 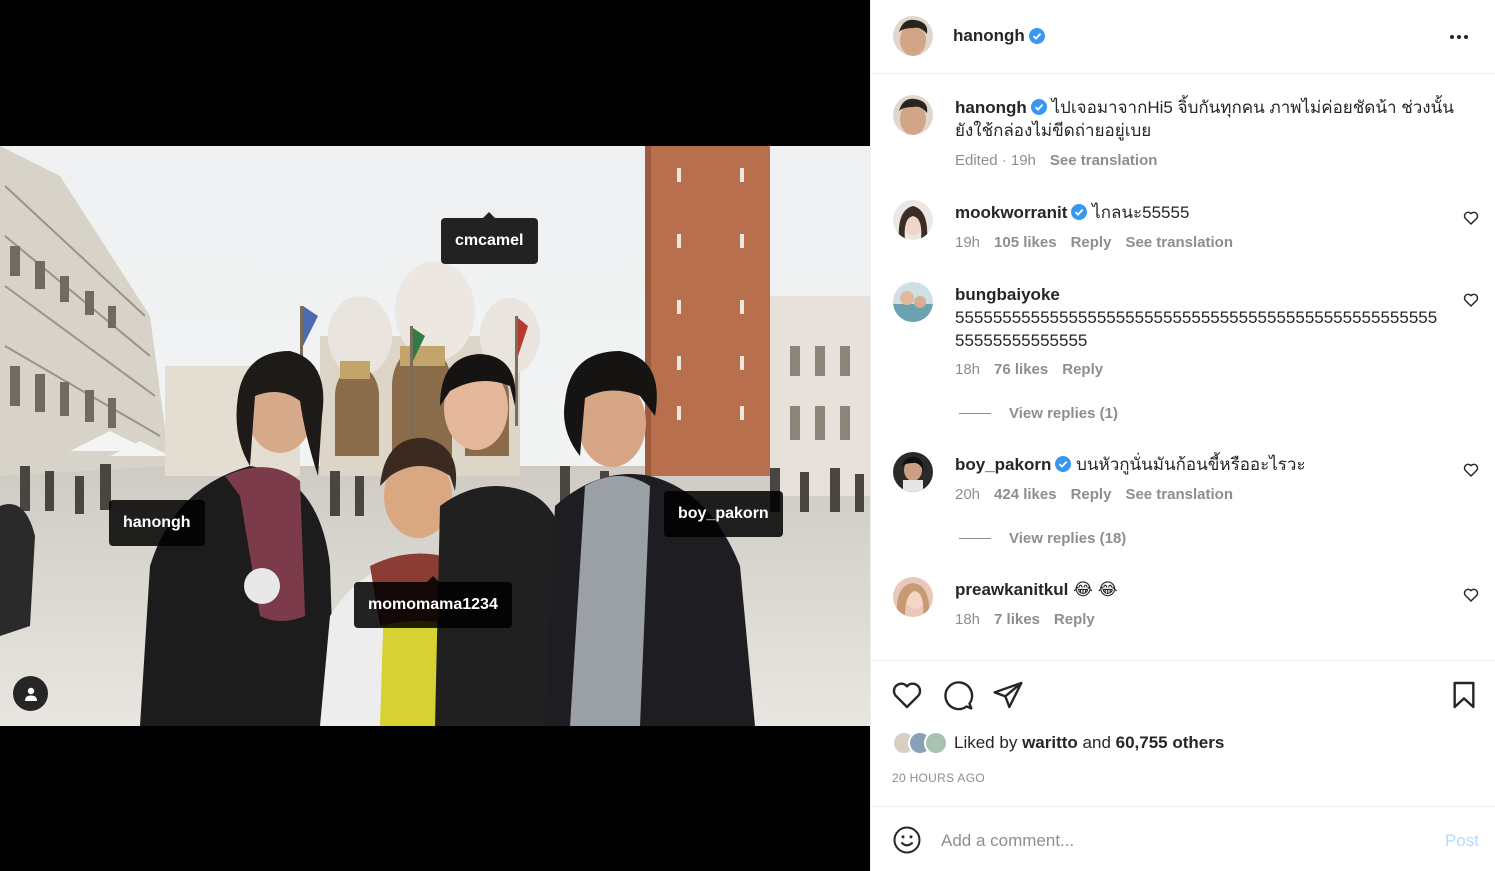 I want to click on comment-likes: 424 likes, so click(x=1025, y=494).